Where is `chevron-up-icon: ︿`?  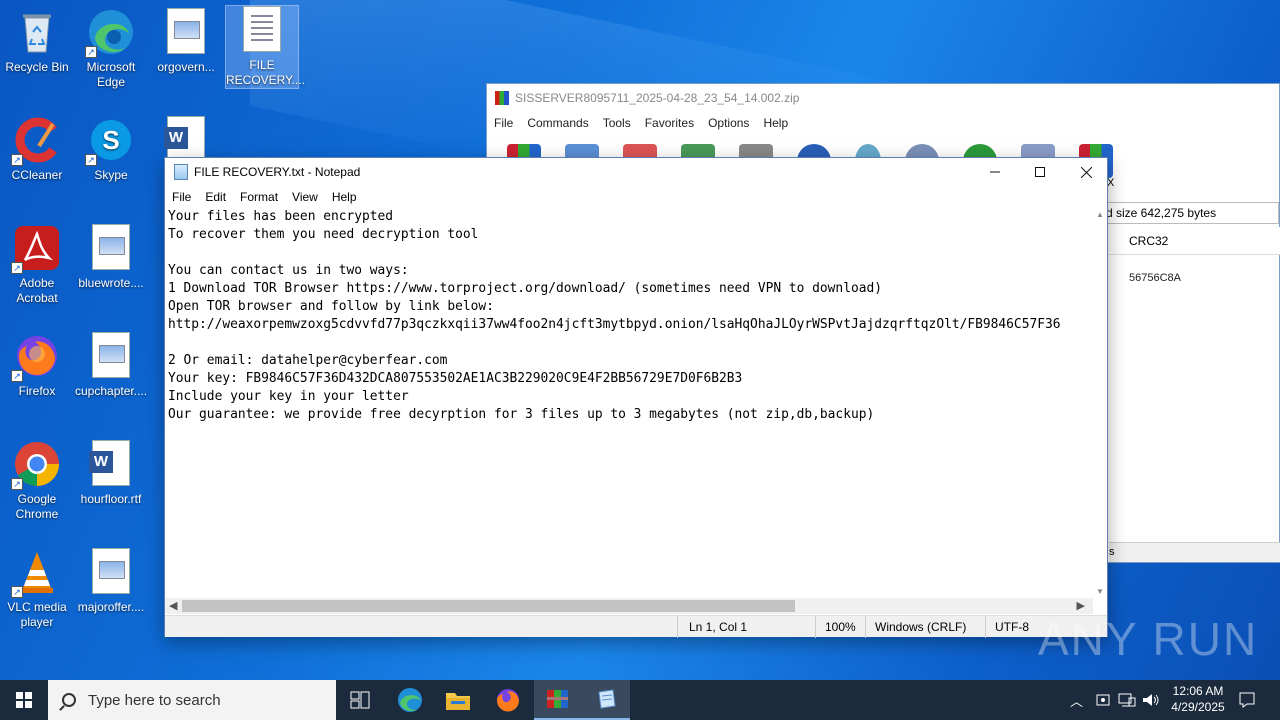 chevron-up-icon: ︿ is located at coordinates (1077, 701).